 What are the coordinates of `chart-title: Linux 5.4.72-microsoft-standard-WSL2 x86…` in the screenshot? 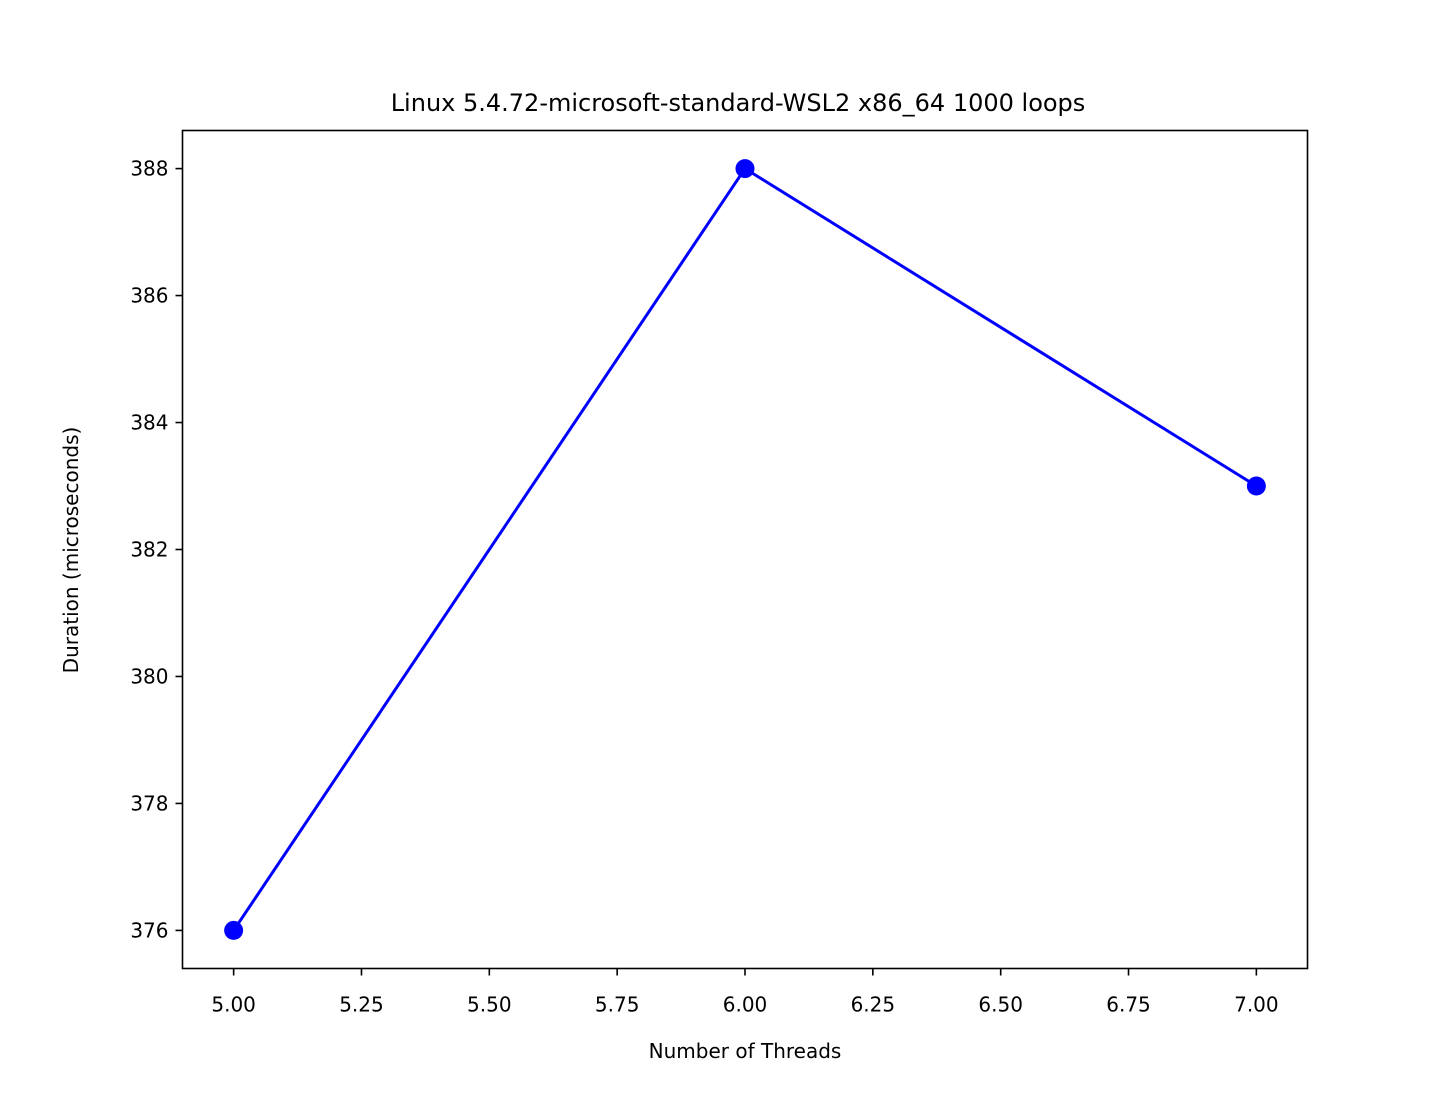 It's located at (738, 103).